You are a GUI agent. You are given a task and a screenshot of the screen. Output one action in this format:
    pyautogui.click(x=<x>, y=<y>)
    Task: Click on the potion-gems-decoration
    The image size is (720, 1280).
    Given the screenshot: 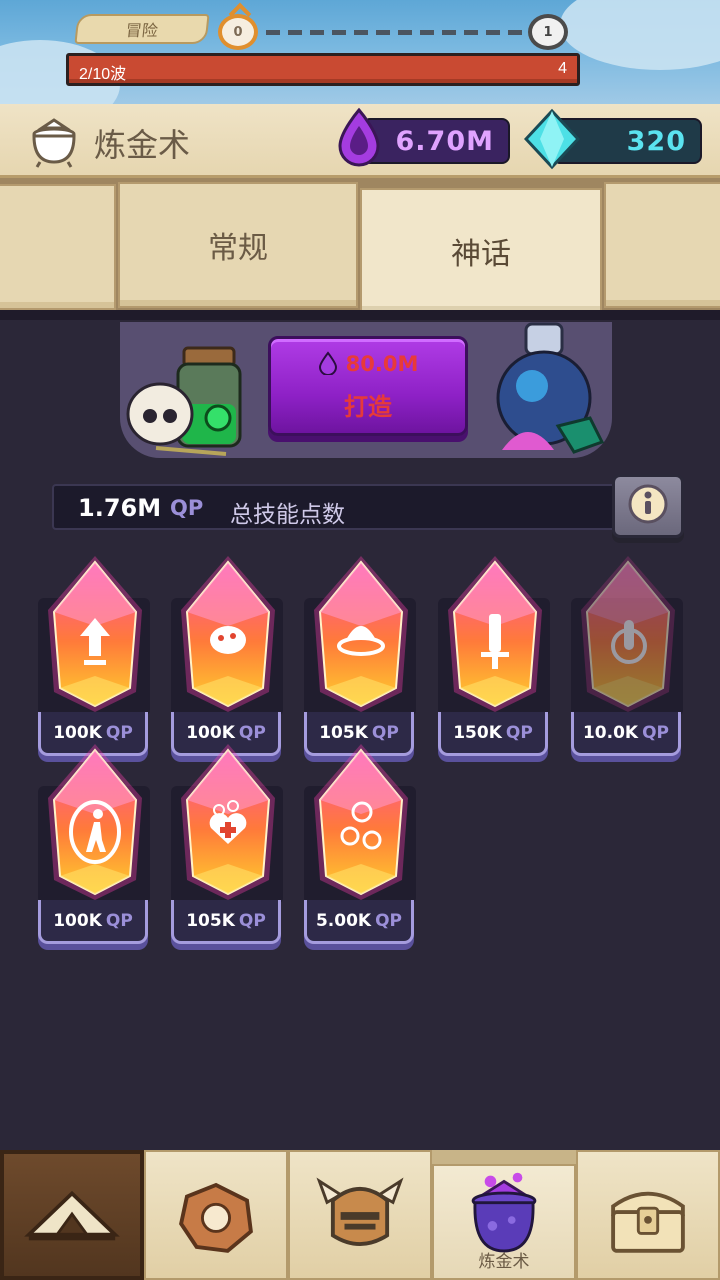 What is the action you would take?
    pyautogui.click(x=550, y=388)
    